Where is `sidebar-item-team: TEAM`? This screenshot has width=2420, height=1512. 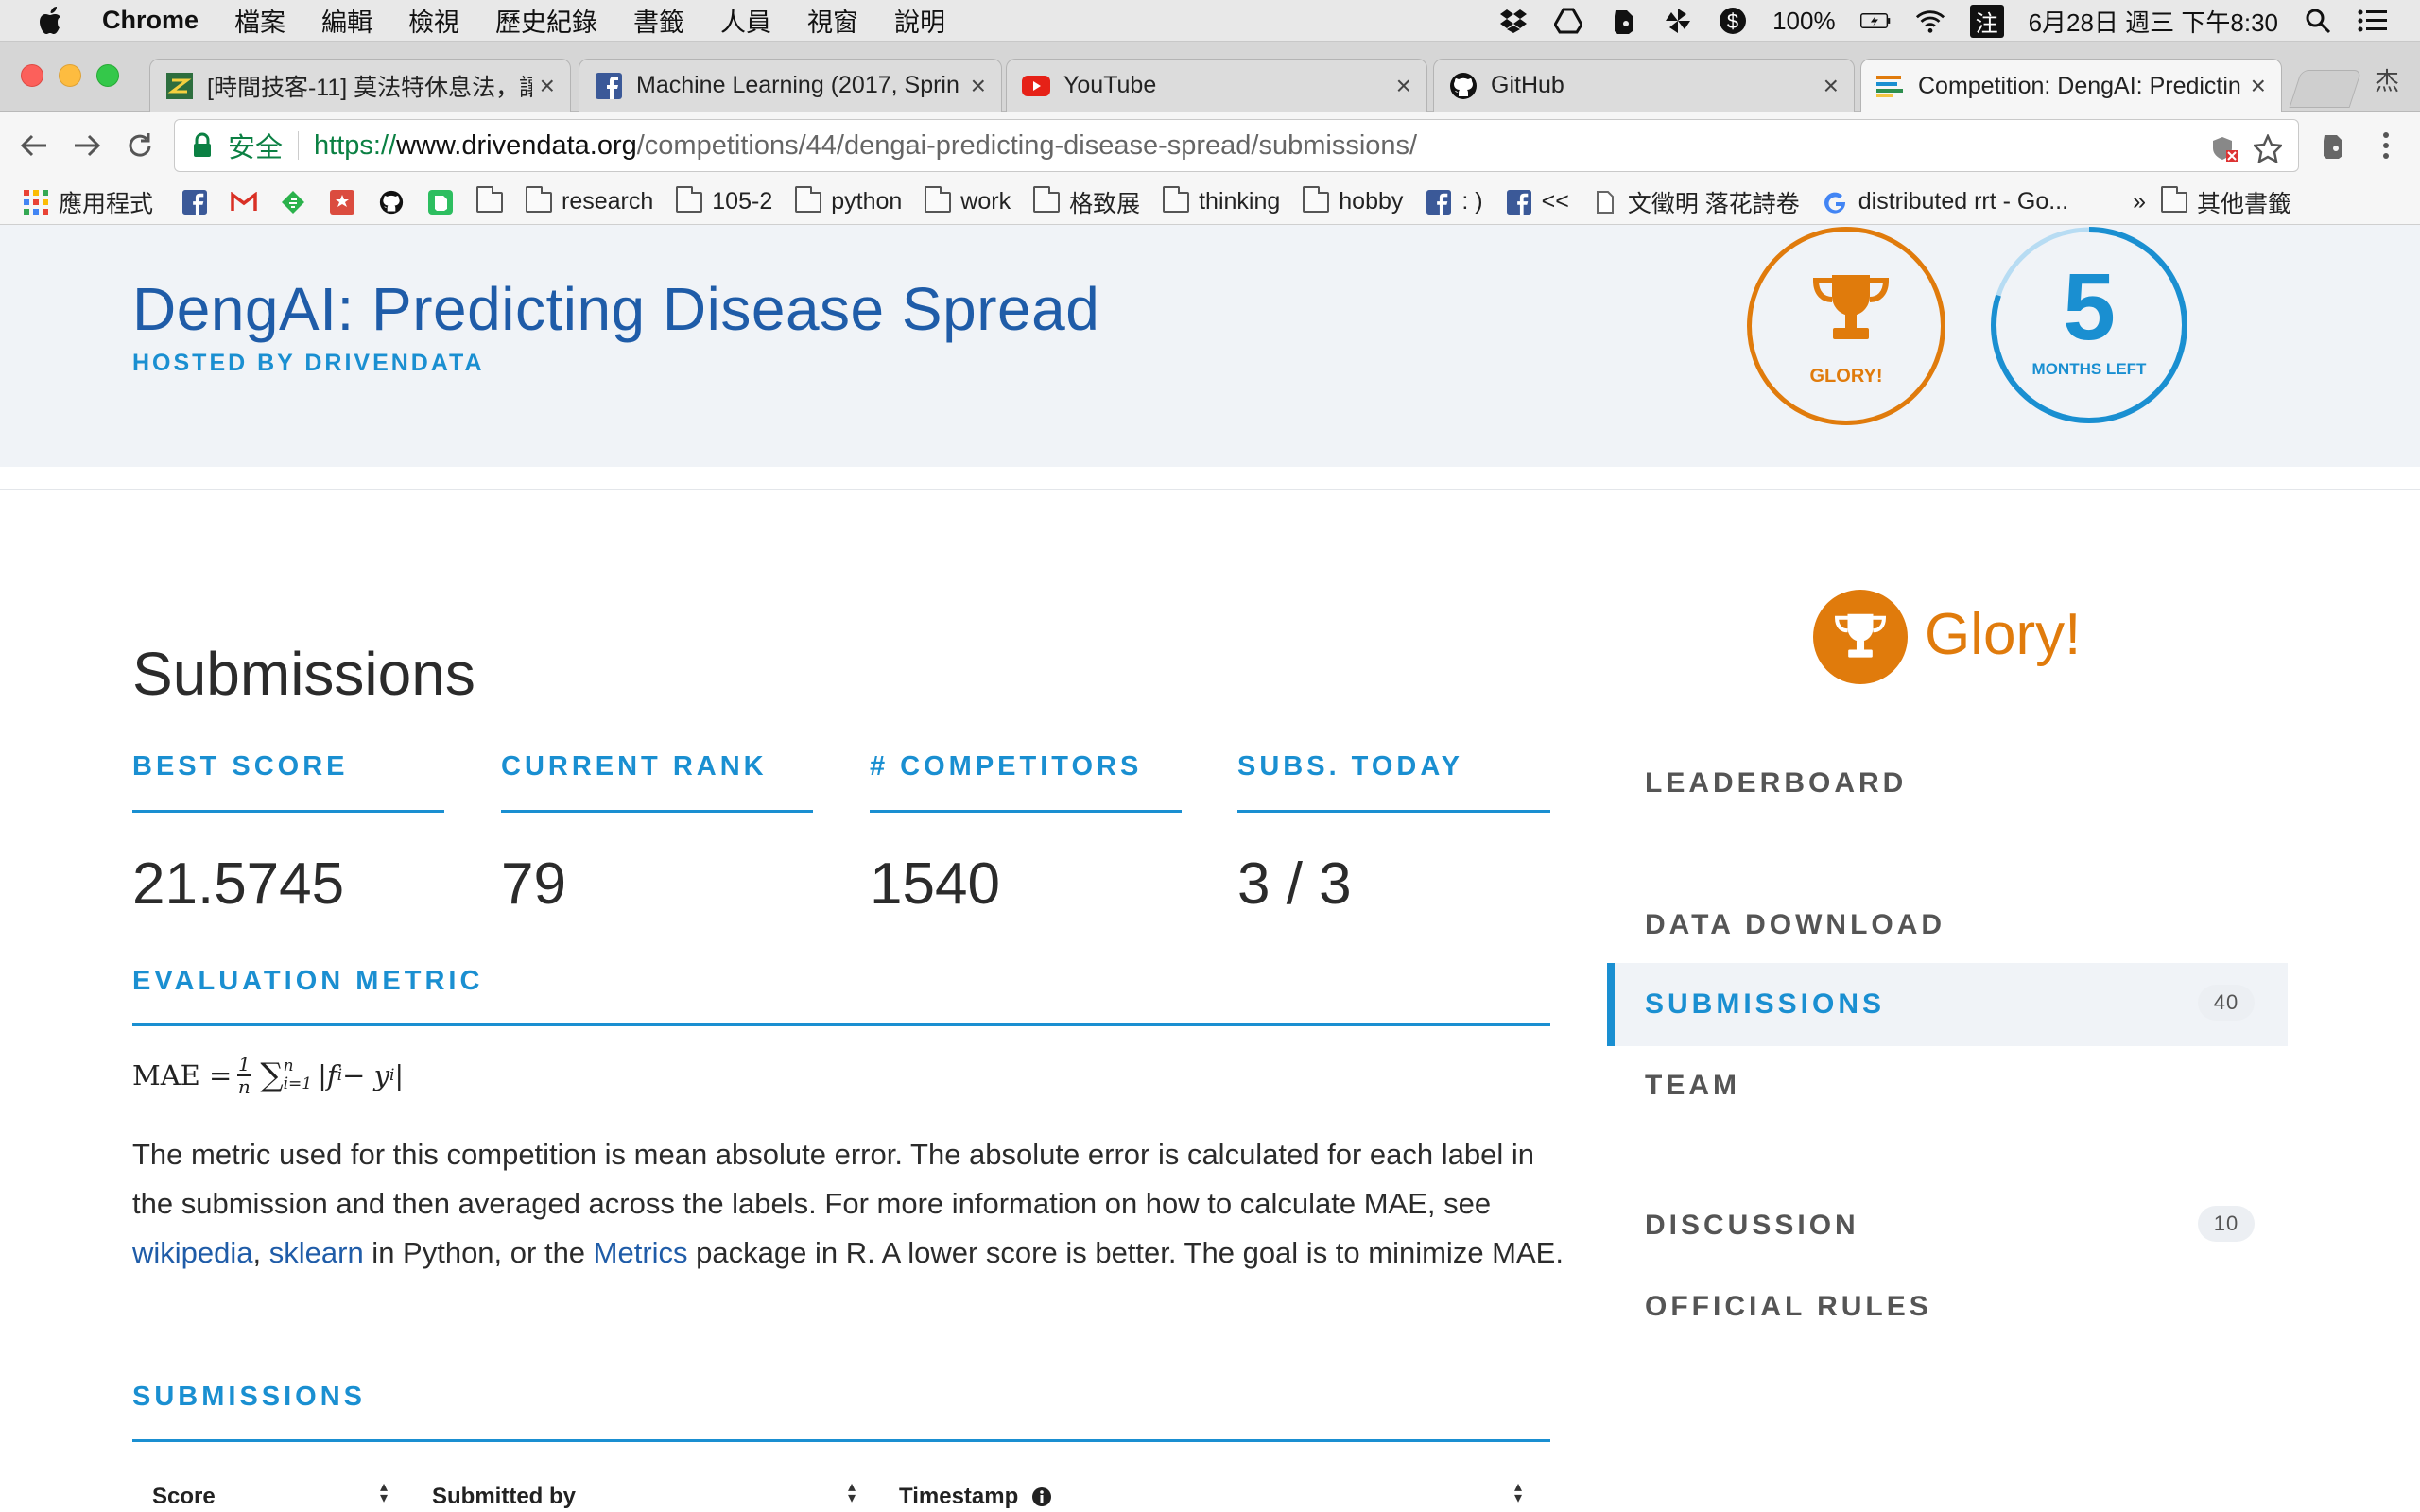
sidebar-item-team: TEAM is located at coordinates (1693, 1086).